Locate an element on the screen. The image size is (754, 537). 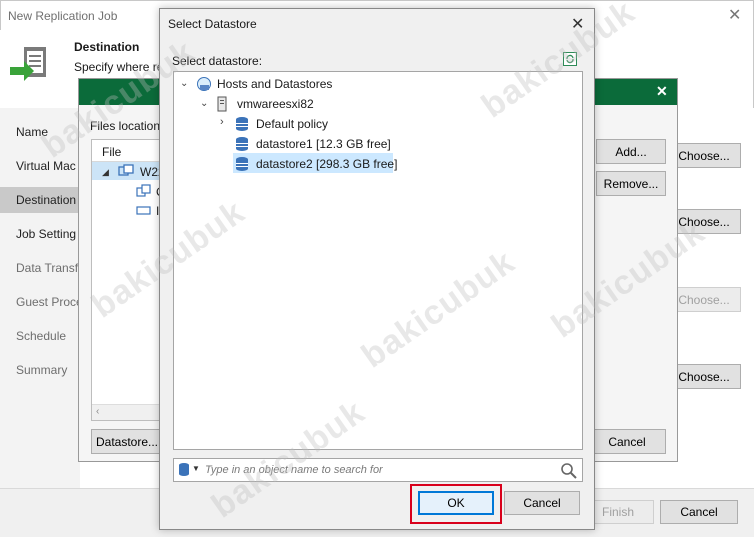
dropdown-arrow-icon: ▼ is located at coordinates (196, 468).